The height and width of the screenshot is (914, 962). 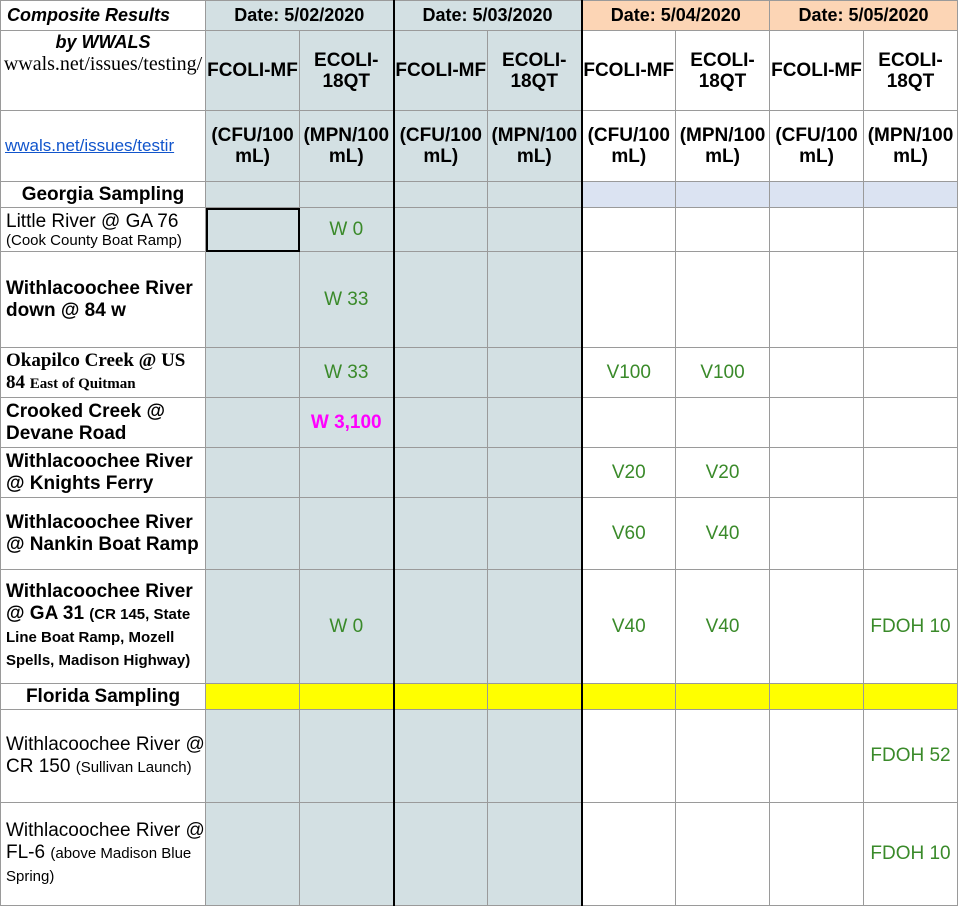 What do you see at coordinates (103, 15) in the screenshot?
I see `sheet-title: Composite Results` at bounding box center [103, 15].